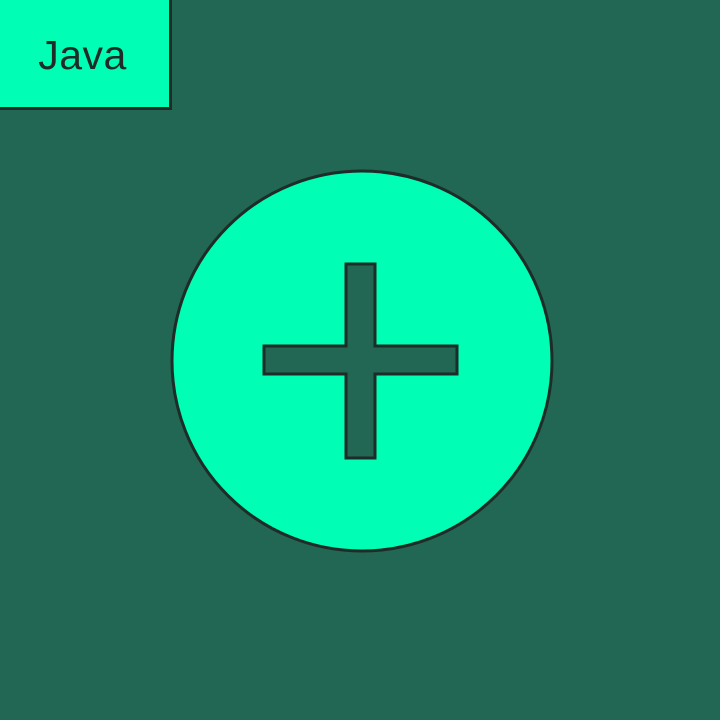  I want to click on language-tag-label: Java, so click(82, 55).